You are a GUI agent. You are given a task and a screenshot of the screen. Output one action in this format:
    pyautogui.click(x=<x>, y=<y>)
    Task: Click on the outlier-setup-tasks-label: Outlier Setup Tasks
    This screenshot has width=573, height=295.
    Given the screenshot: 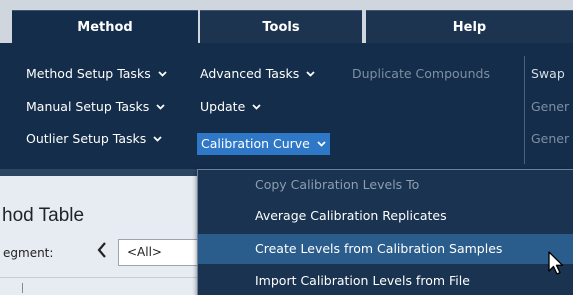 What is the action you would take?
    pyautogui.click(x=86, y=138)
    